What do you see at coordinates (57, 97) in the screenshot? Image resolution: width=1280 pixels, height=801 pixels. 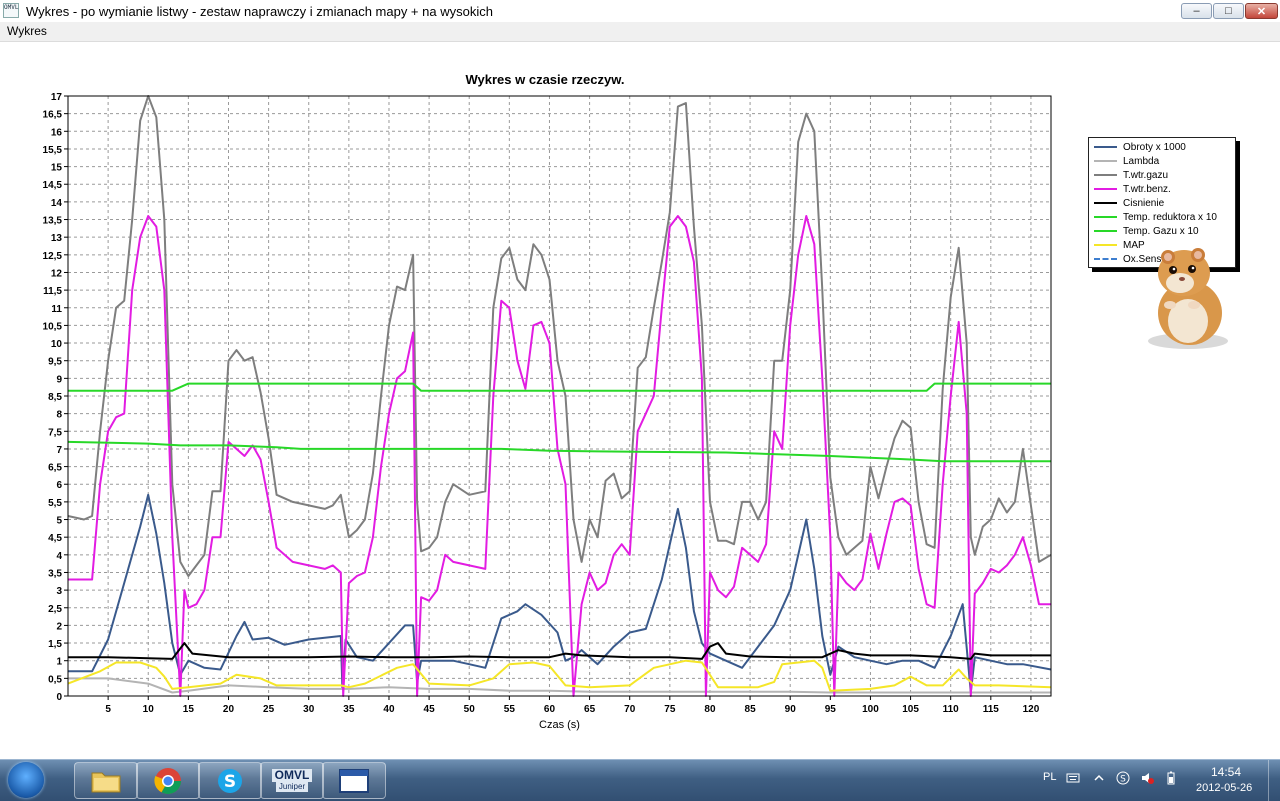 I see `y-tick-label: 17` at bounding box center [57, 97].